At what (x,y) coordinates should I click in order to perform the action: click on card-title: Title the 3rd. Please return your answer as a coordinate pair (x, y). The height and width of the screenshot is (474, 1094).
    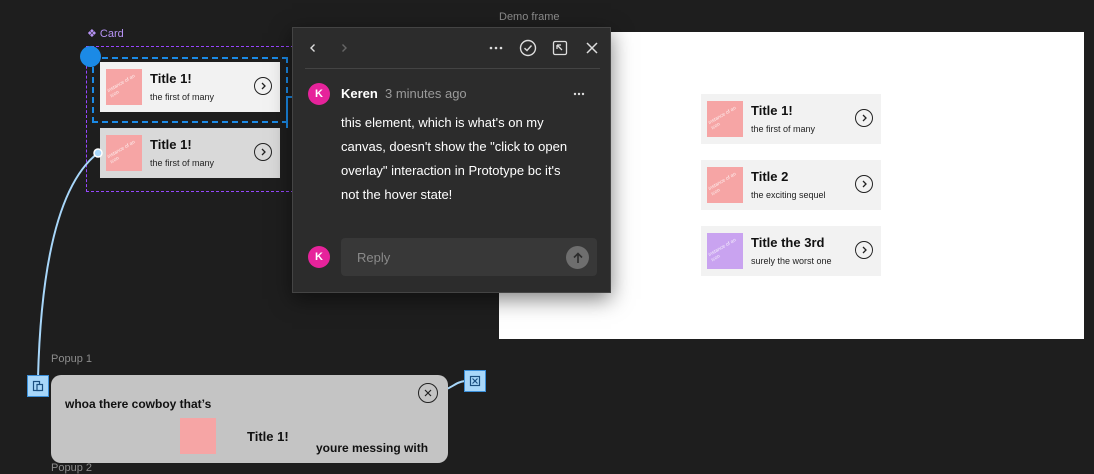
    Looking at the image, I should click on (788, 242).